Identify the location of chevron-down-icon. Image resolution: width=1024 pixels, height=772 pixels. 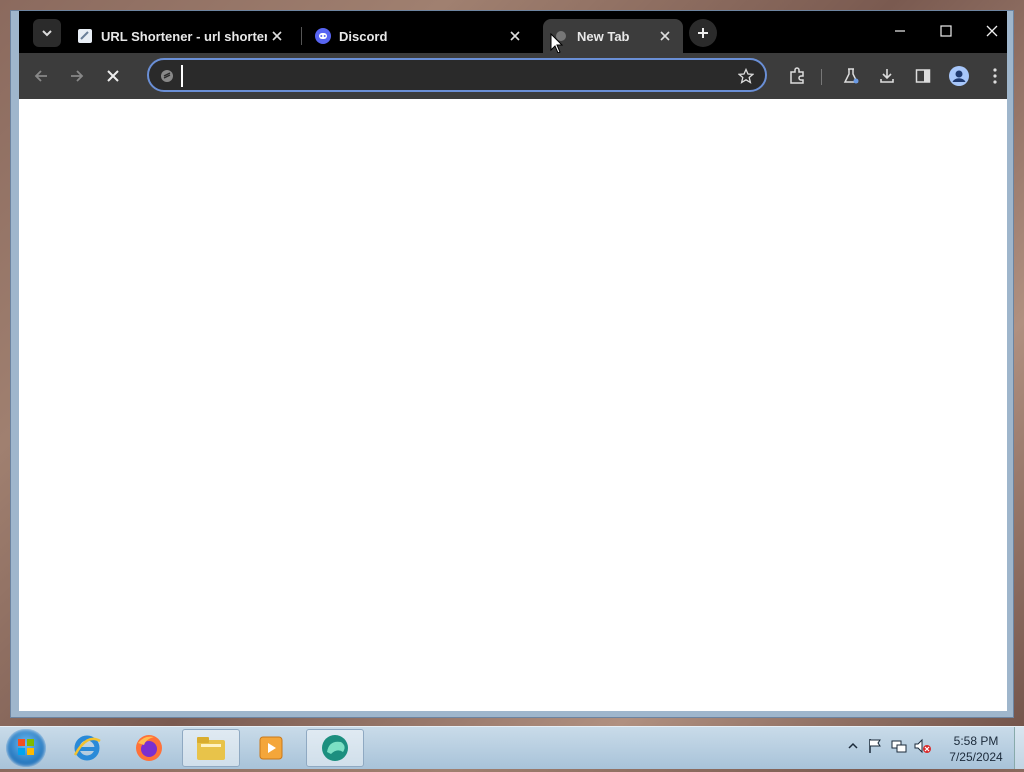
(47, 33).